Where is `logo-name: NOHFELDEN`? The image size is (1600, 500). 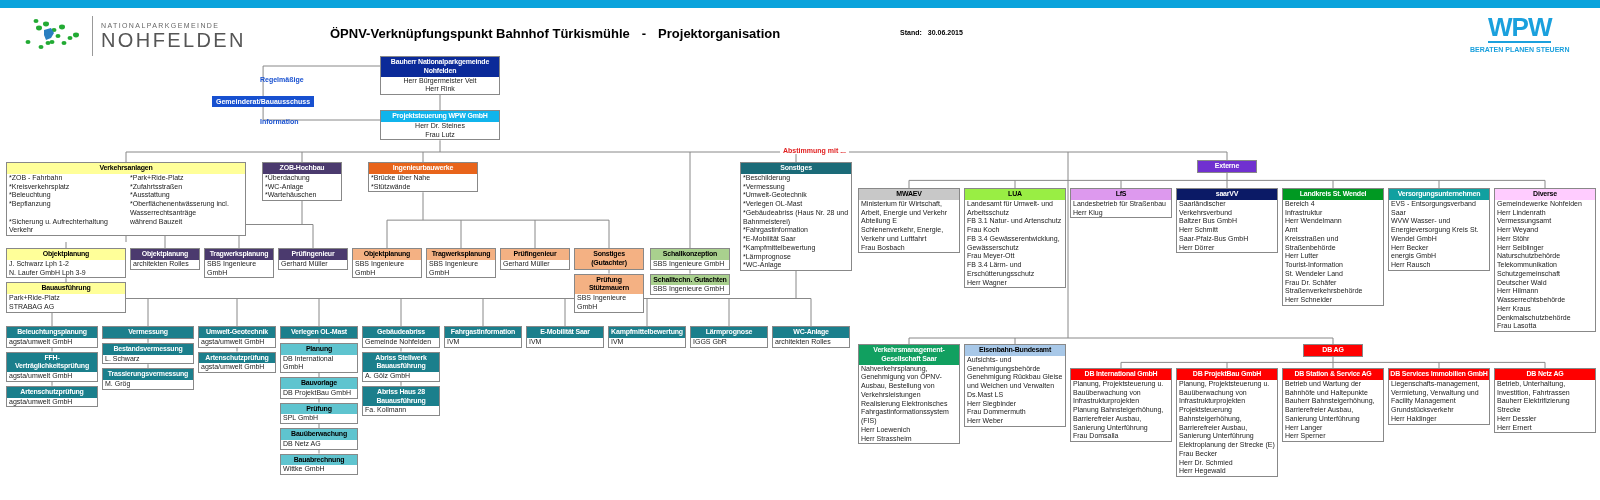 logo-name: NOHFELDEN is located at coordinates (173, 39).